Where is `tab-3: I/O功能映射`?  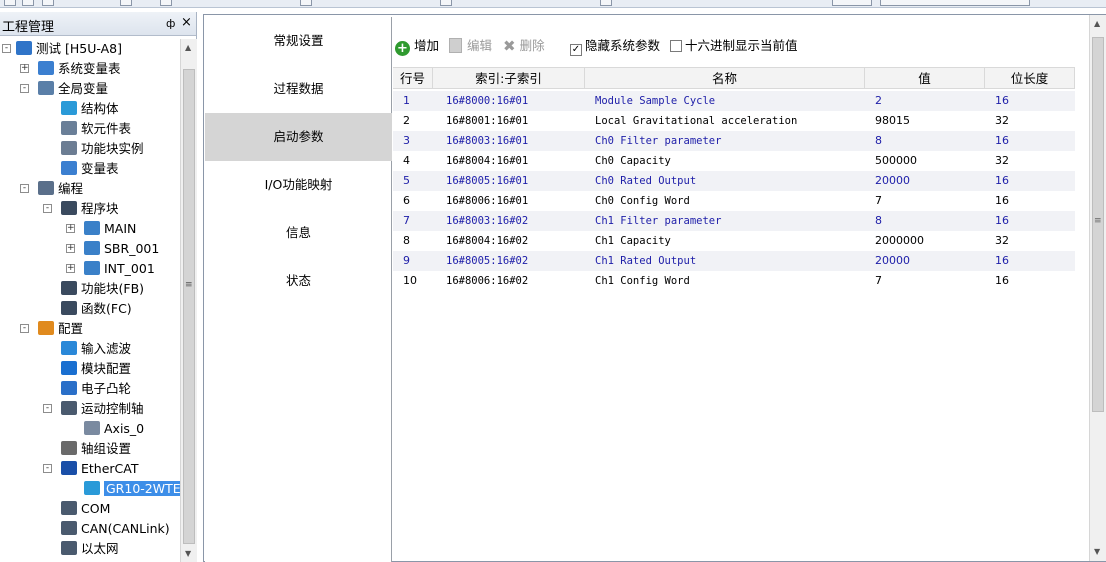
tab-3: I/O功能映射 is located at coordinates (298, 185).